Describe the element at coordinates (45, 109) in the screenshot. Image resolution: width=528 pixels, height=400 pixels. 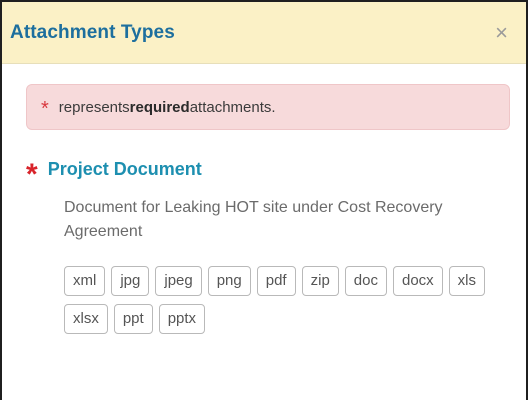
I see `asterisk-icon: *` at that location.